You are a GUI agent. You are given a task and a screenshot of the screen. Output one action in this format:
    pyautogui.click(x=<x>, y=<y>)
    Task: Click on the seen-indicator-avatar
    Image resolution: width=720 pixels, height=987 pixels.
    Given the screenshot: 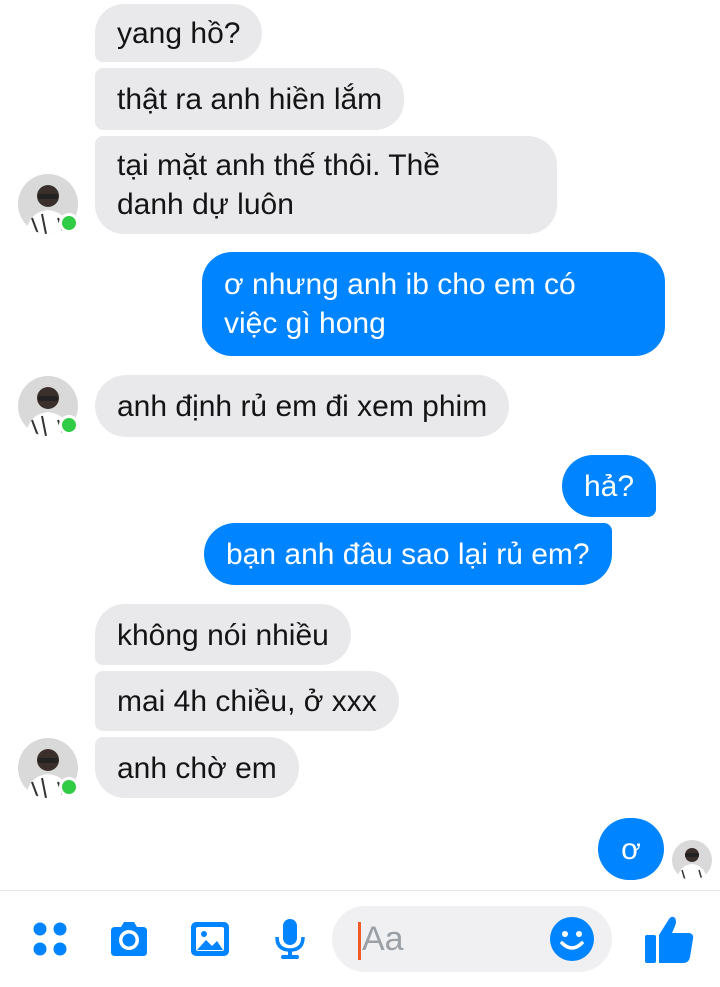 What is the action you would take?
    pyautogui.click(x=692, y=860)
    